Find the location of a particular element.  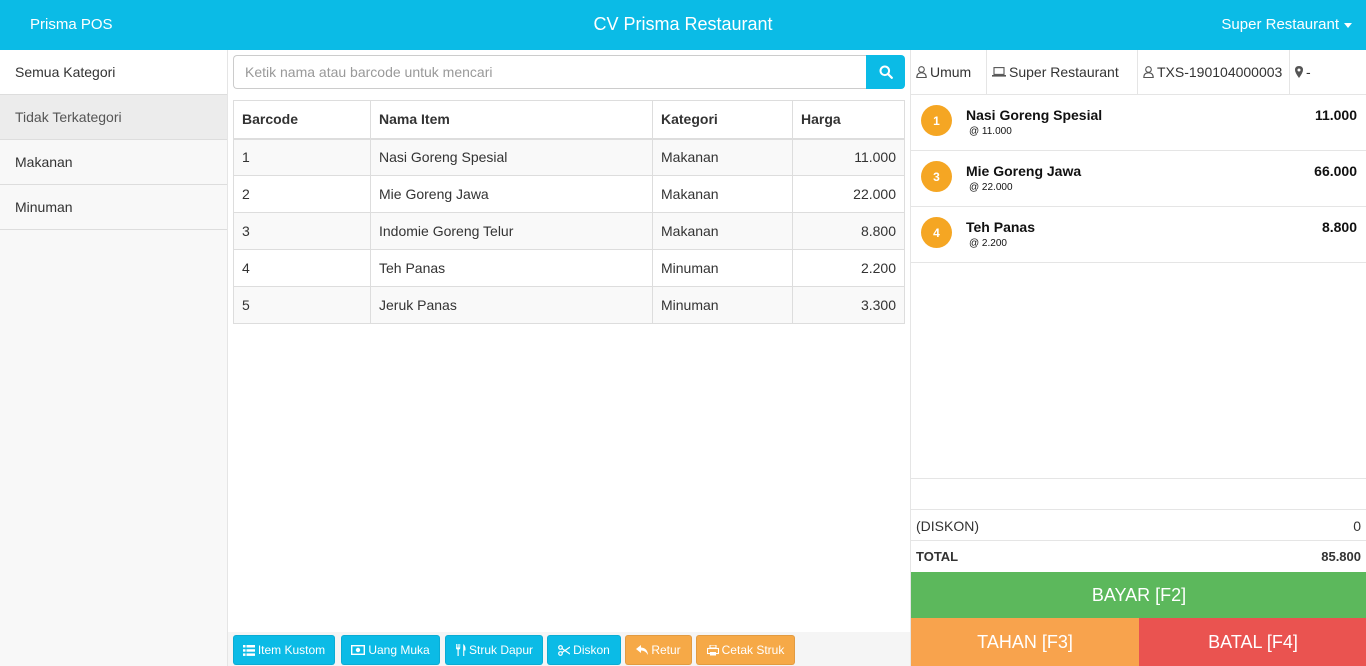

search-button is located at coordinates (885, 72).